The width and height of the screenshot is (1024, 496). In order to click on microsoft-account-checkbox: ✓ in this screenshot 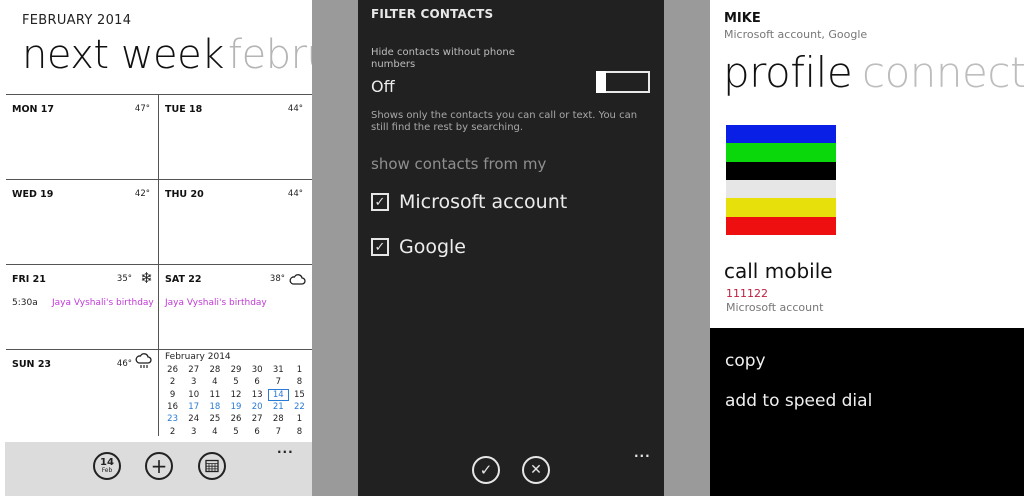, I will do `click(380, 202)`.